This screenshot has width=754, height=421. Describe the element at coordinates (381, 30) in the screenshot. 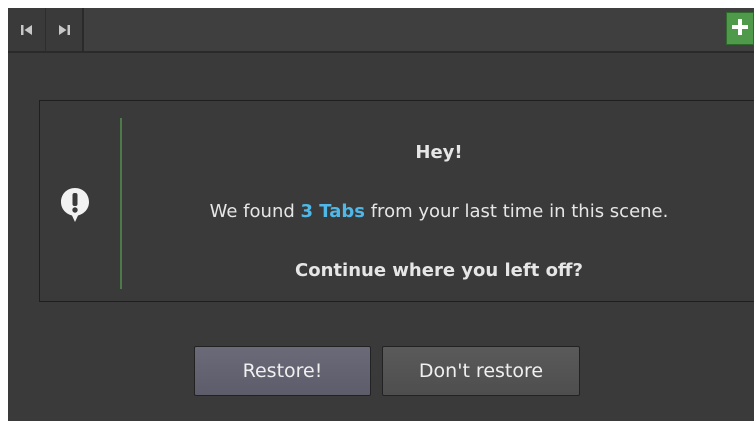

I see `toolbar` at that location.